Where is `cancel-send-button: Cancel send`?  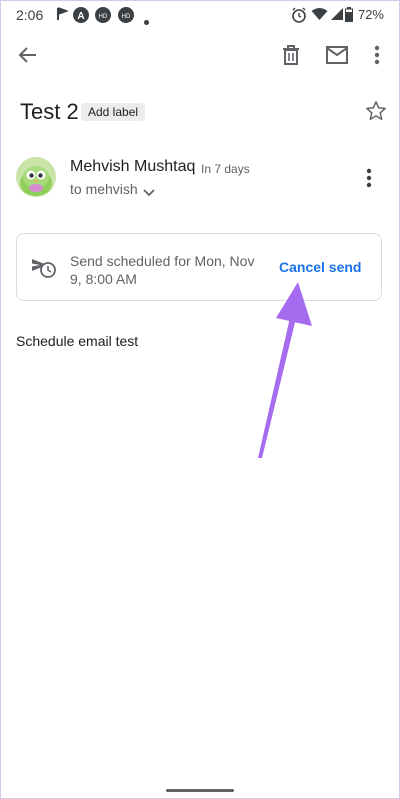 cancel-send-button: Cancel send is located at coordinates (320, 267).